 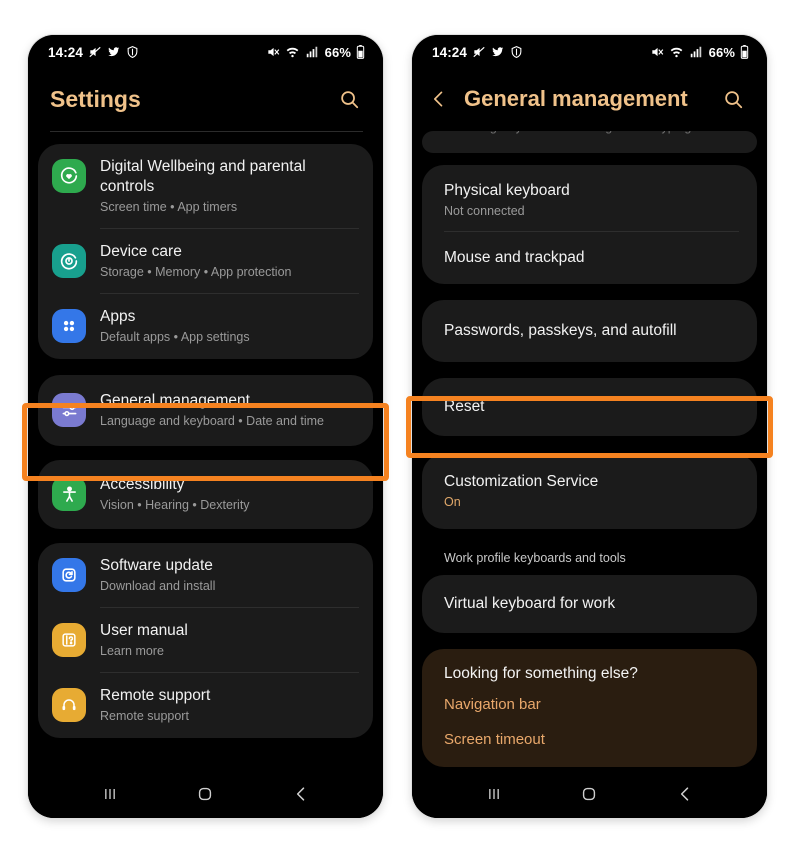 What do you see at coordinates (228, 640) in the screenshot?
I see `list-item-text: User manual Learn more` at bounding box center [228, 640].